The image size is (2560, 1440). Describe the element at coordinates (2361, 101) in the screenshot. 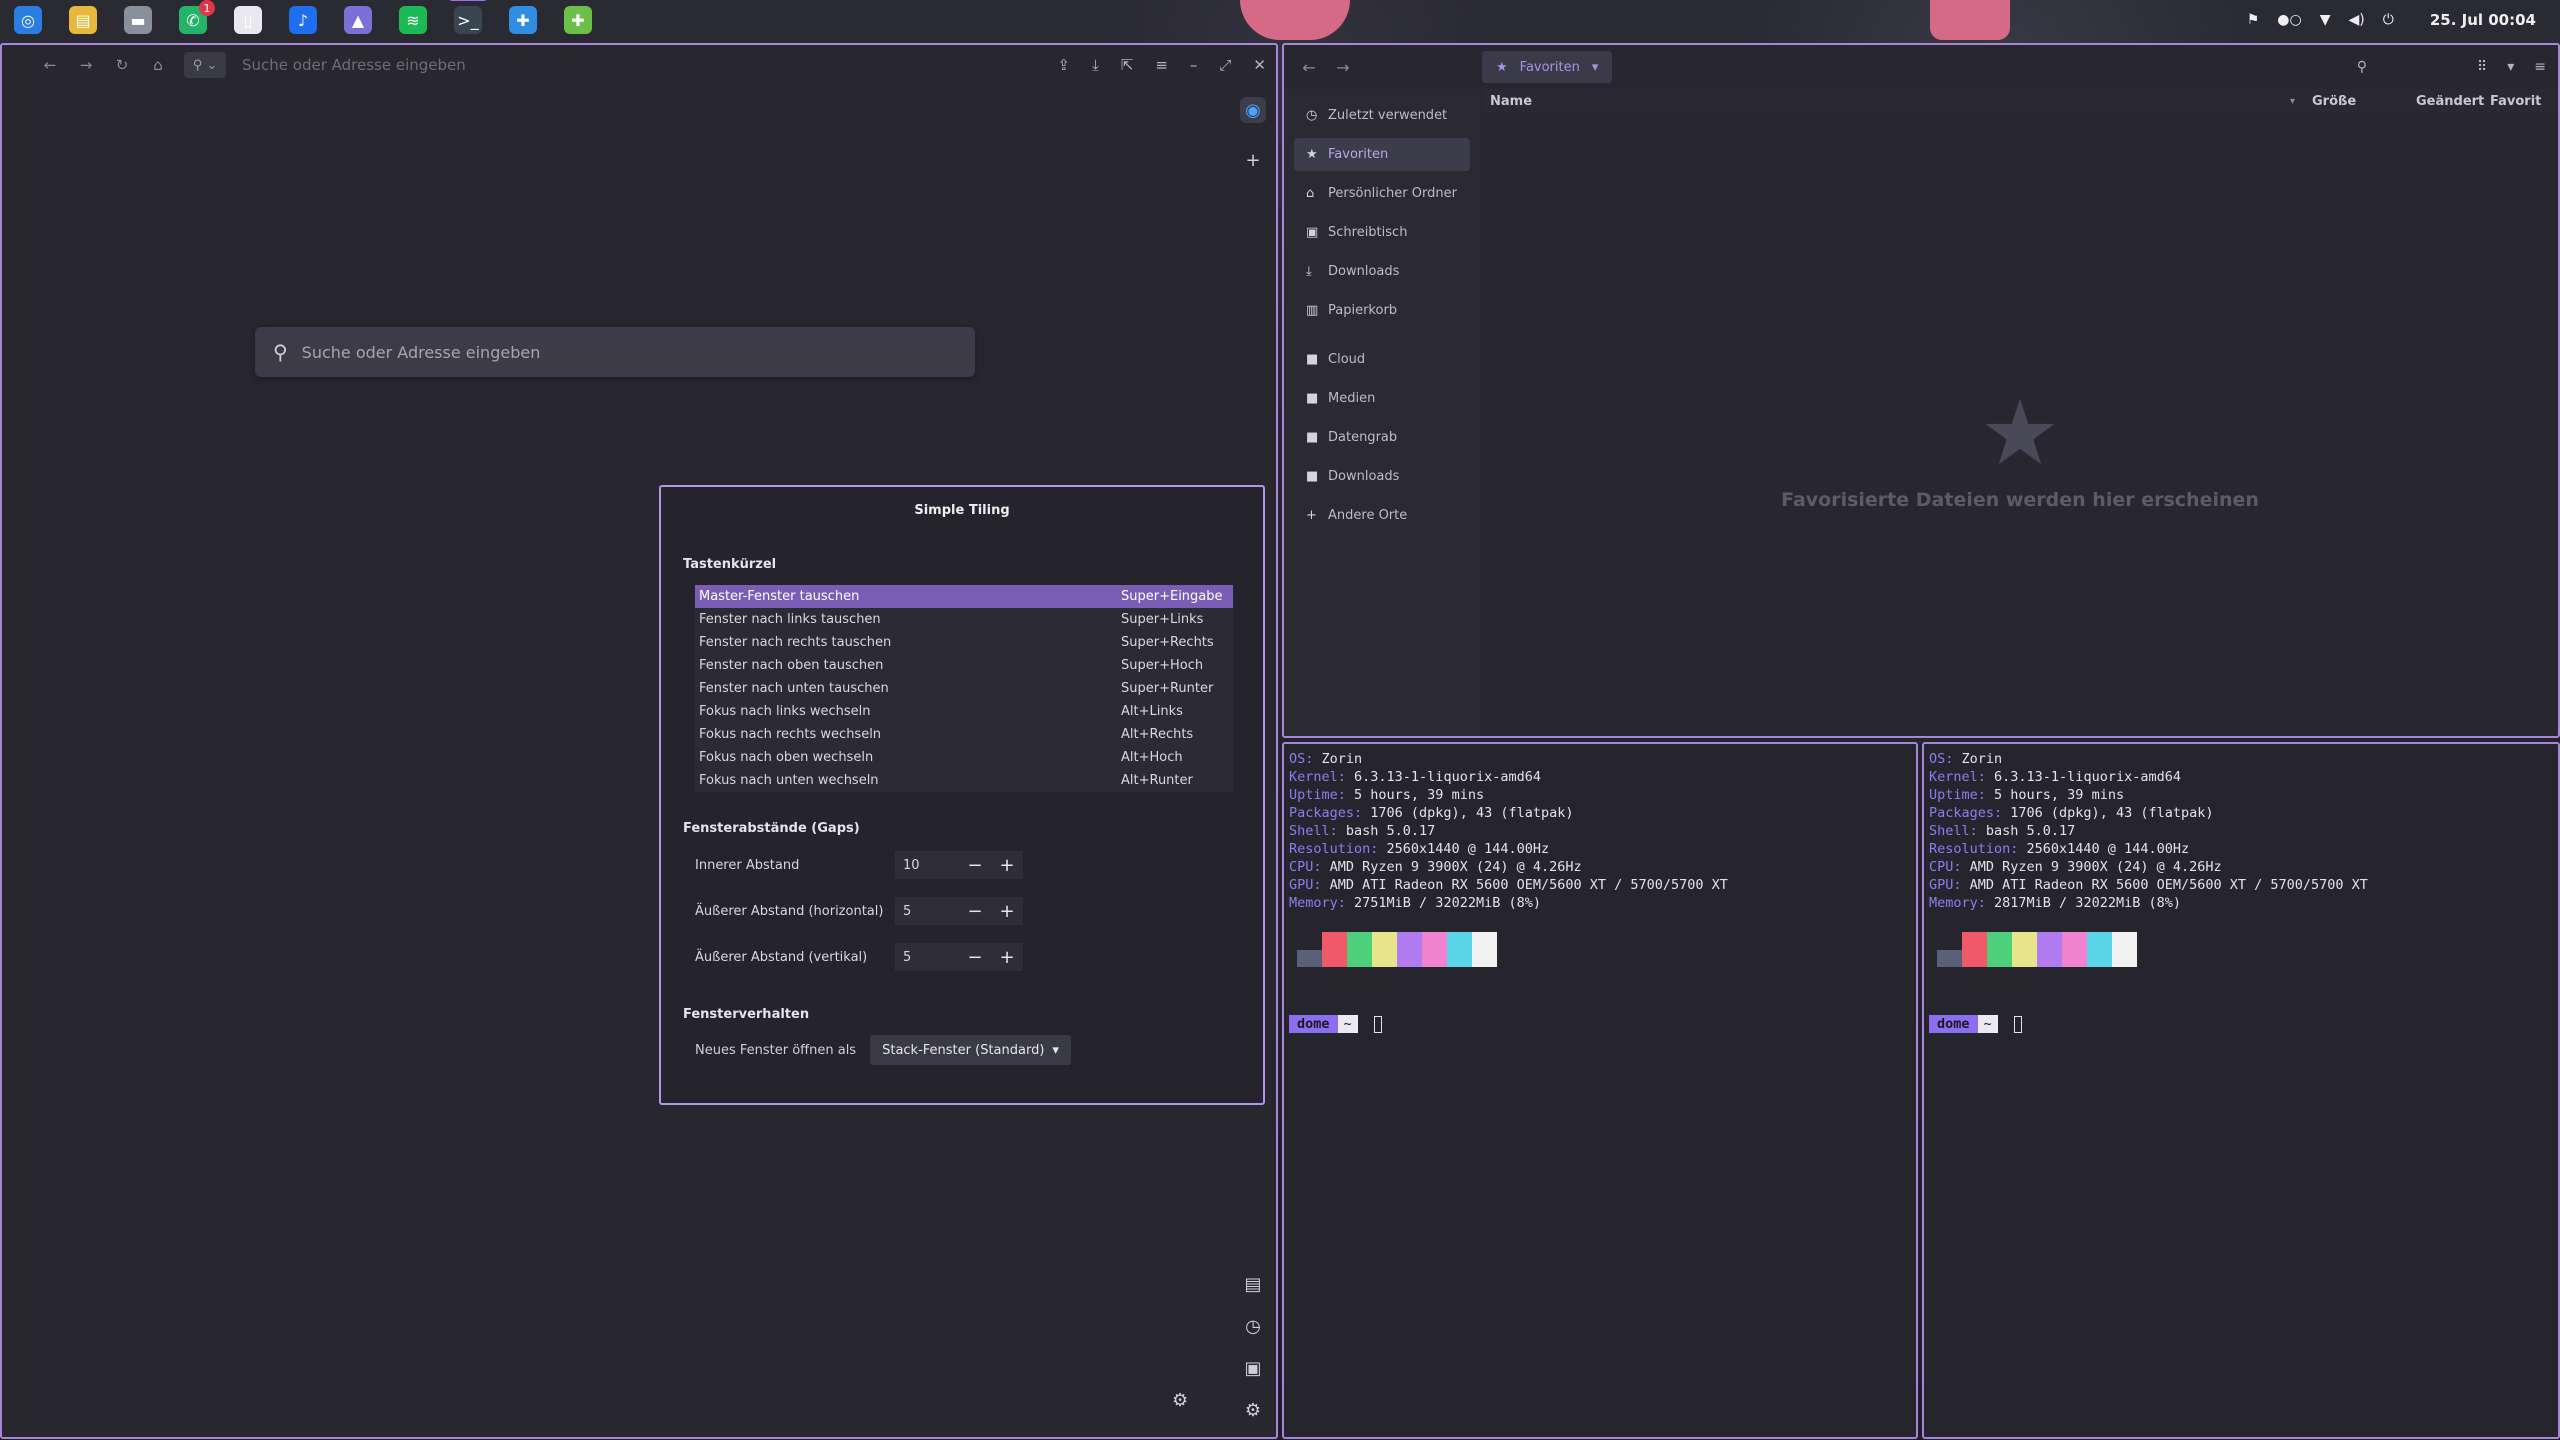

I see `column-size: Größe` at that location.